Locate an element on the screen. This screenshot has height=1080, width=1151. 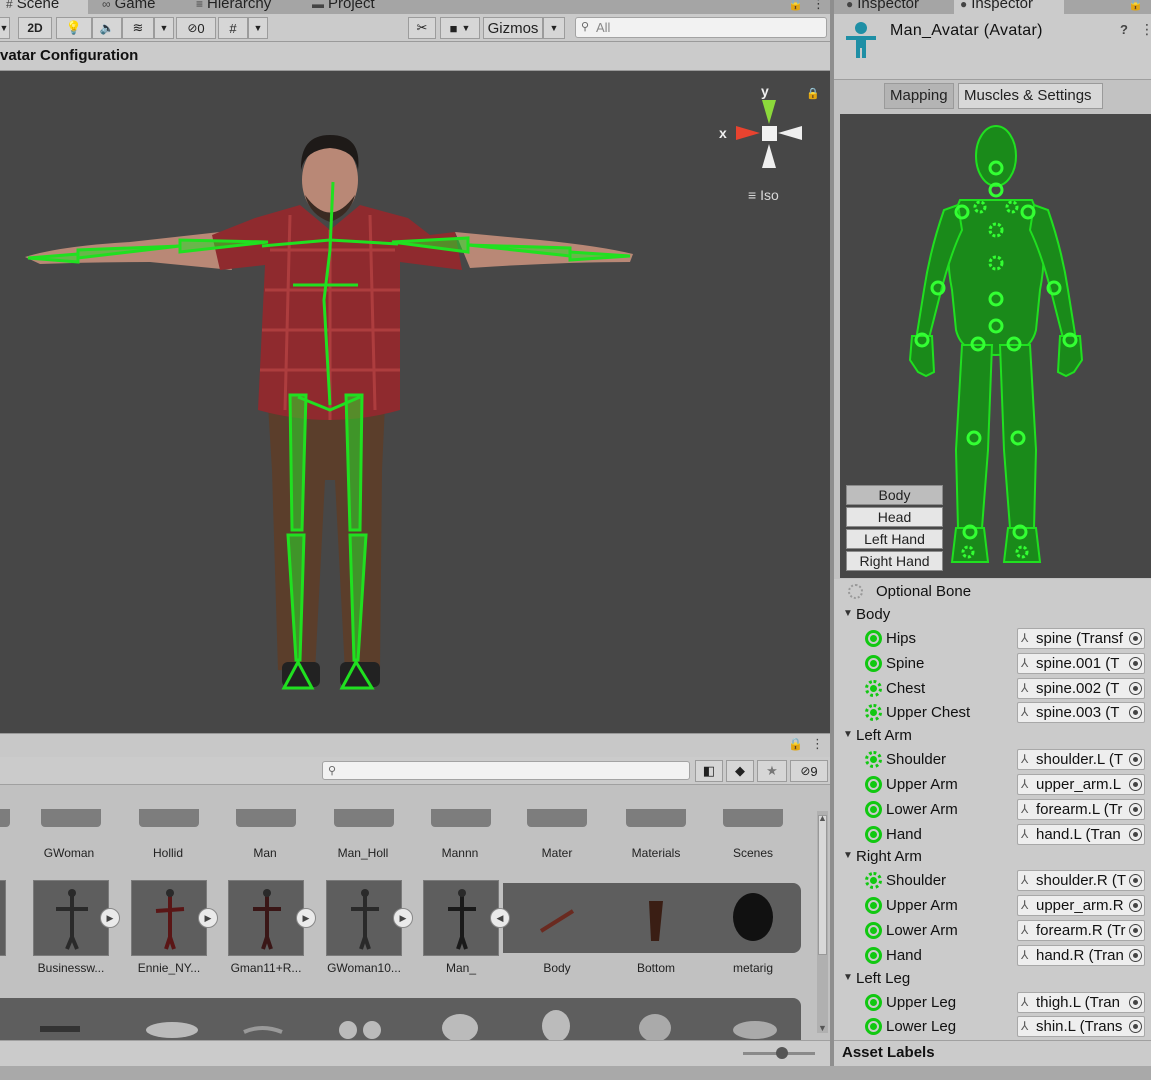
bone-group-header: ▼ Left Arm is located at coordinates (992, 736).